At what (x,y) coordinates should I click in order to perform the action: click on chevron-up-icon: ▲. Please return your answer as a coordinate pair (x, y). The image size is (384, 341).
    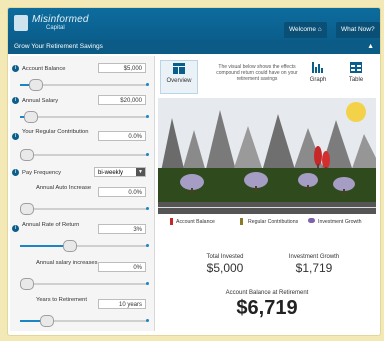
    Looking at the image, I should click on (370, 47).